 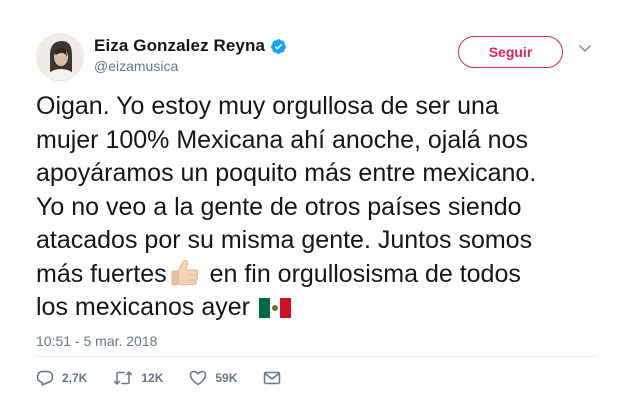 What do you see at coordinates (96, 341) in the screenshot?
I see `tweet-timestamp: 10:51 - 5 mar. 2018` at bounding box center [96, 341].